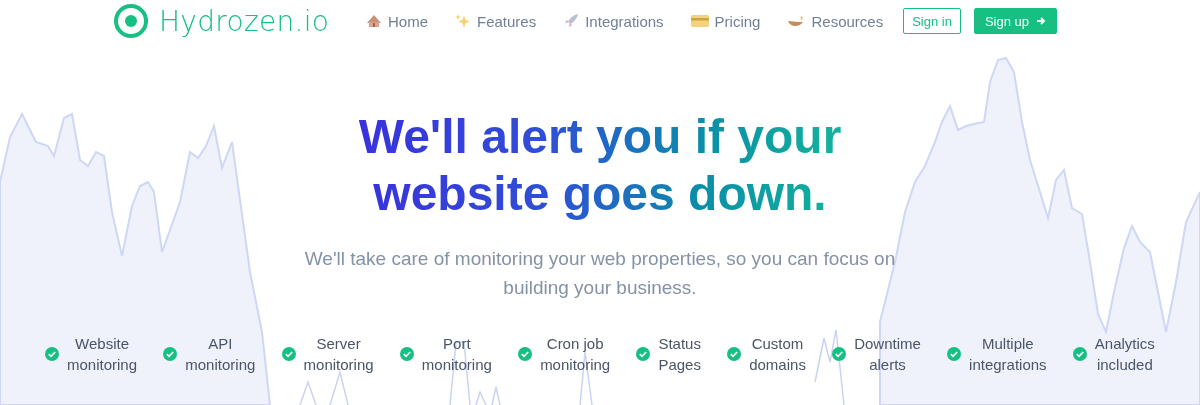 Image resolution: width=1200 pixels, height=405 pixels. Describe the element at coordinates (600, 273) in the screenshot. I see `hero-subtitle: We'll take care of monitoring your web properties, so you can focus on building your business.` at that location.